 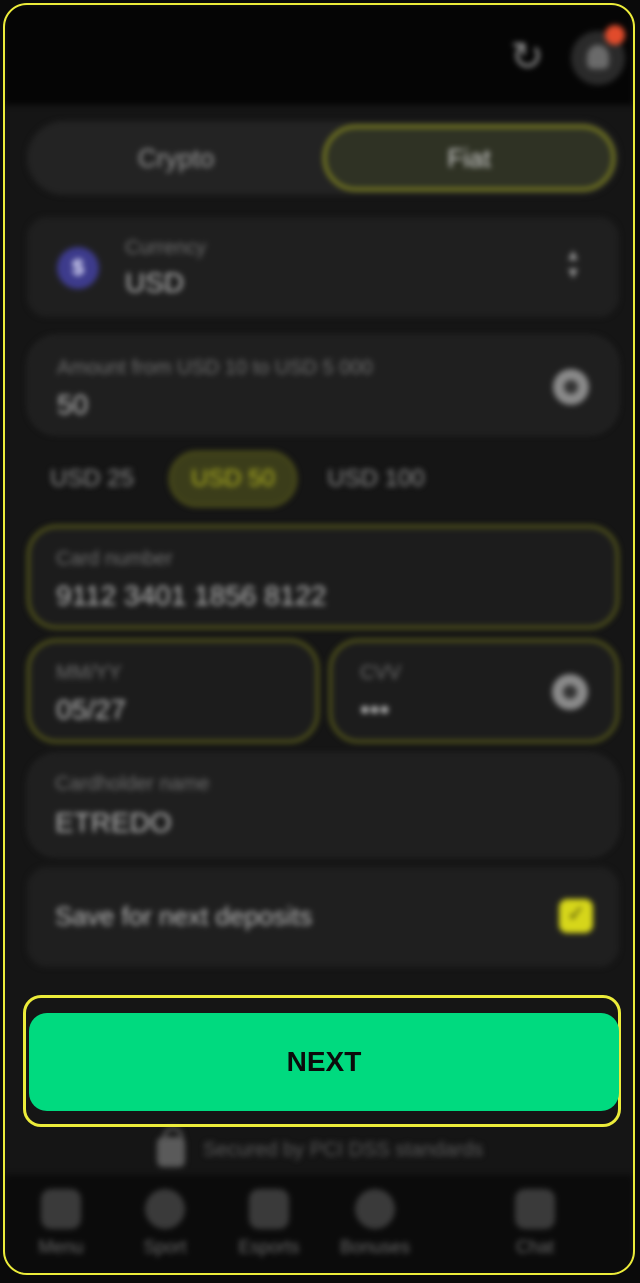 I want to click on nav-sport: Sport, so click(x=165, y=1229).